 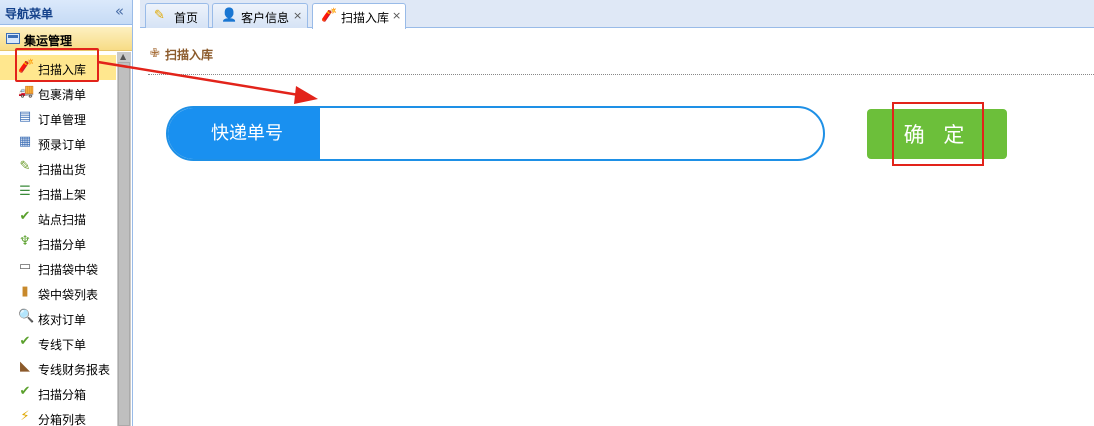 What do you see at coordinates (26, 316) in the screenshot?
I see `nav-item-icon: 🔍` at bounding box center [26, 316].